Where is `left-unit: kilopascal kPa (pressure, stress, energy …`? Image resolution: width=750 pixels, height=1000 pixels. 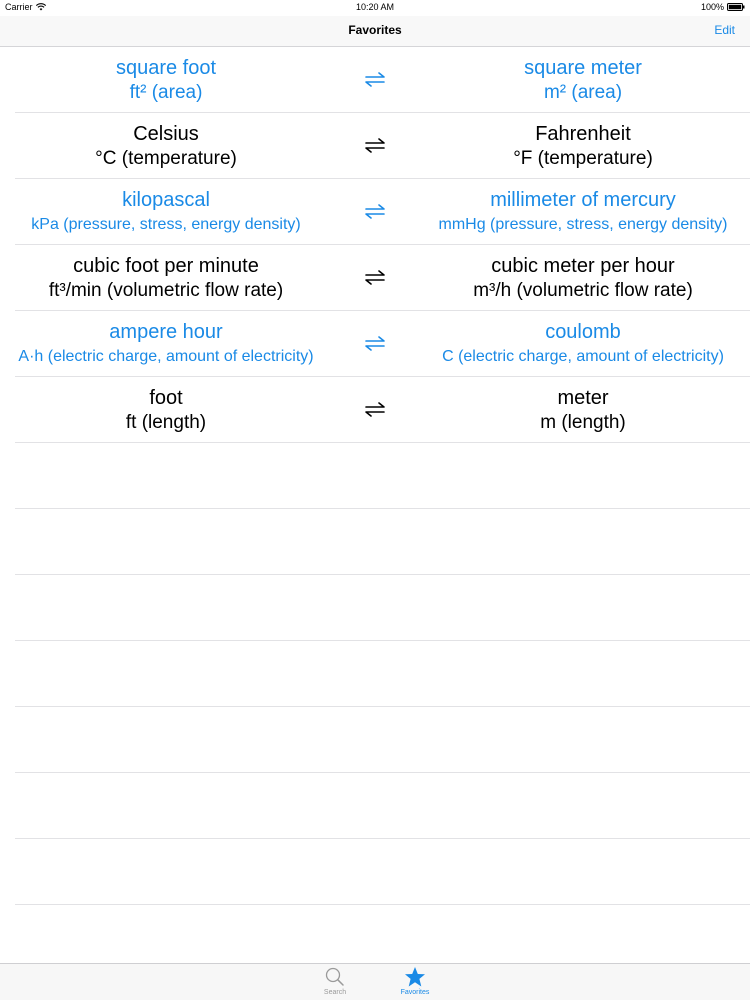
left-unit: kilopascal kPa (pressure, stress, energy … is located at coordinates (166, 212).